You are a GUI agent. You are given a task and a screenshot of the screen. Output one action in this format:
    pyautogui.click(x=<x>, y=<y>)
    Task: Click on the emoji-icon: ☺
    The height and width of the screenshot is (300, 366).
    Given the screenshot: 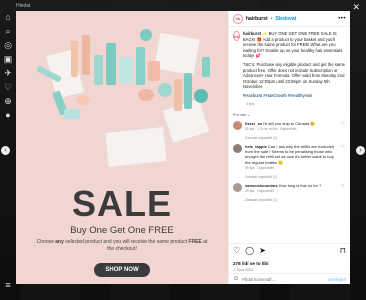 What is the action you would take?
    pyautogui.click(x=236, y=279)
    